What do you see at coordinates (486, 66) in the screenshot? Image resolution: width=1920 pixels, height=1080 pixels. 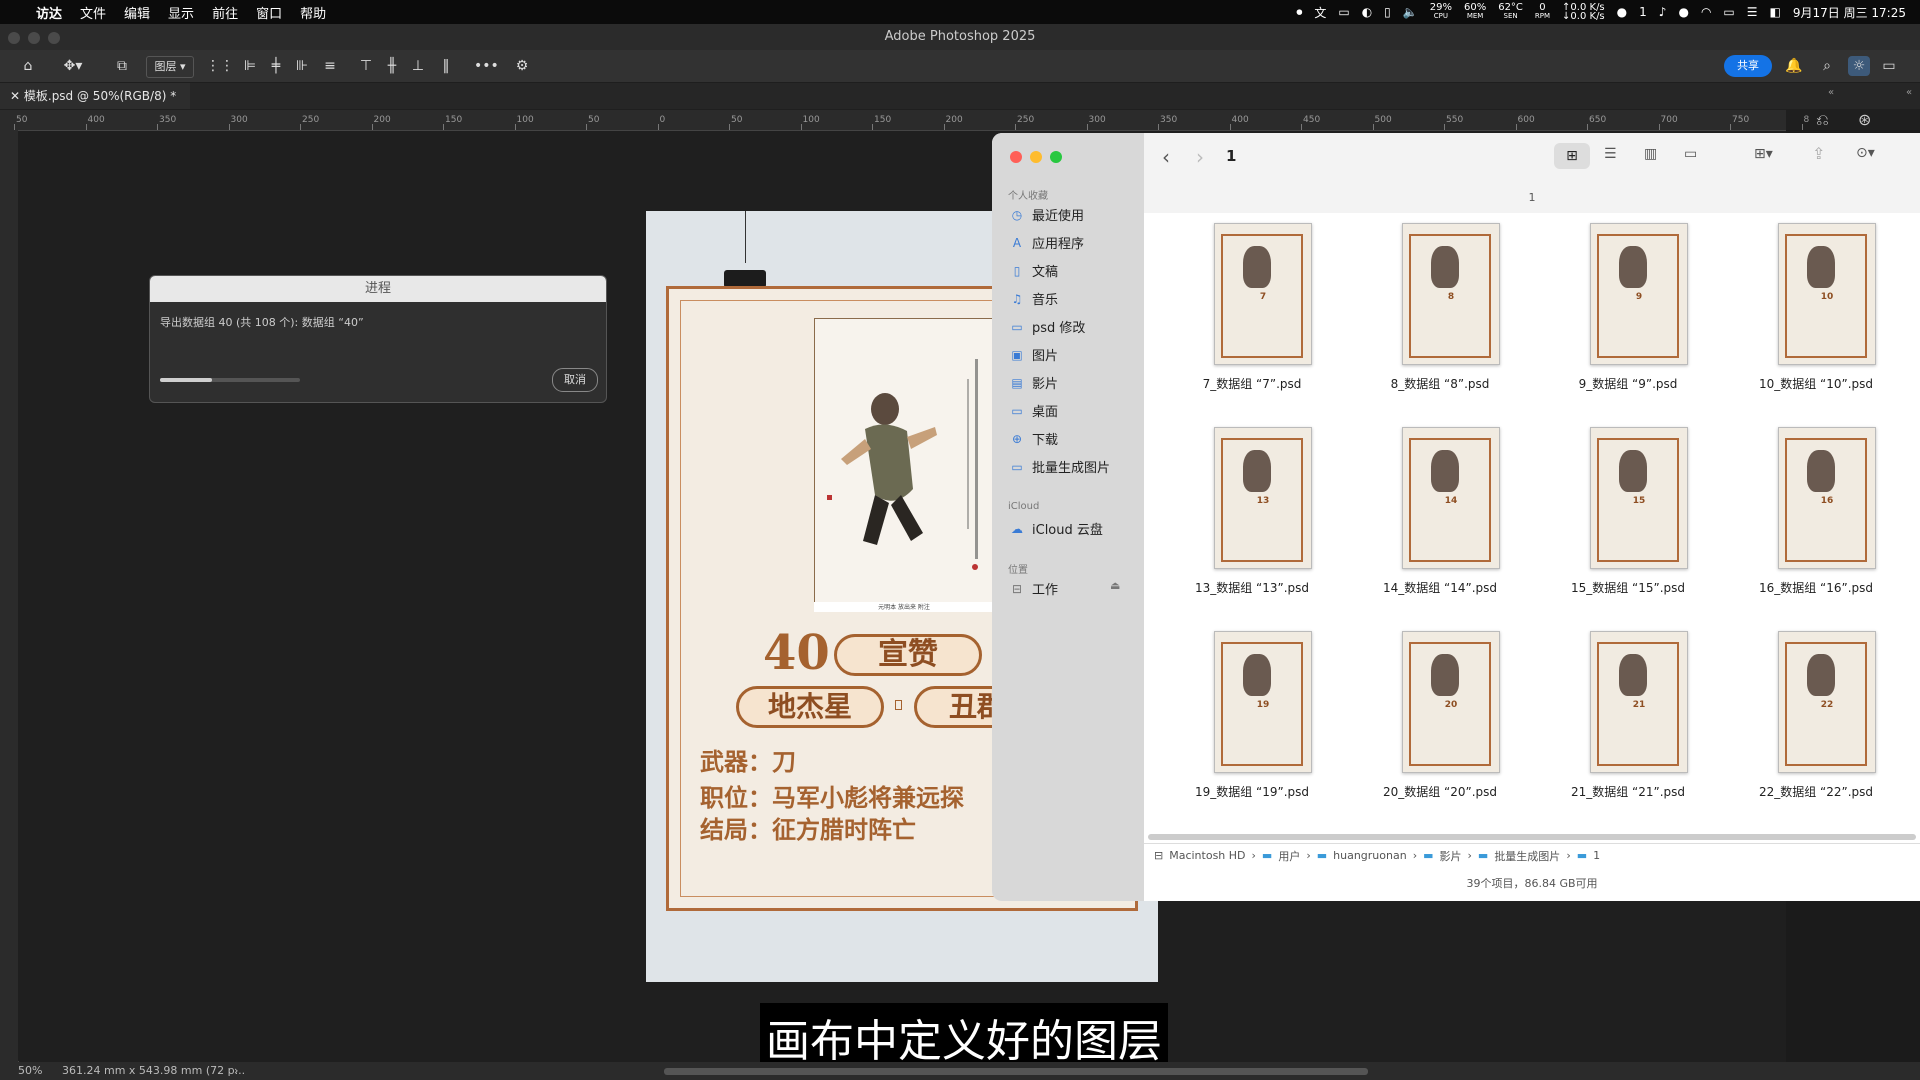 I see `more-icon: •••` at bounding box center [486, 66].